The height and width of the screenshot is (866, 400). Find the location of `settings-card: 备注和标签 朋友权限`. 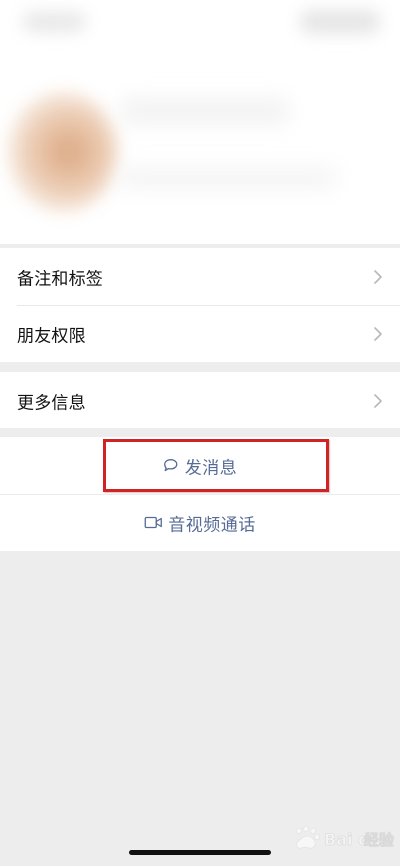

settings-card: 备注和标签 朋友权限 is located at coordinates (200, 305).